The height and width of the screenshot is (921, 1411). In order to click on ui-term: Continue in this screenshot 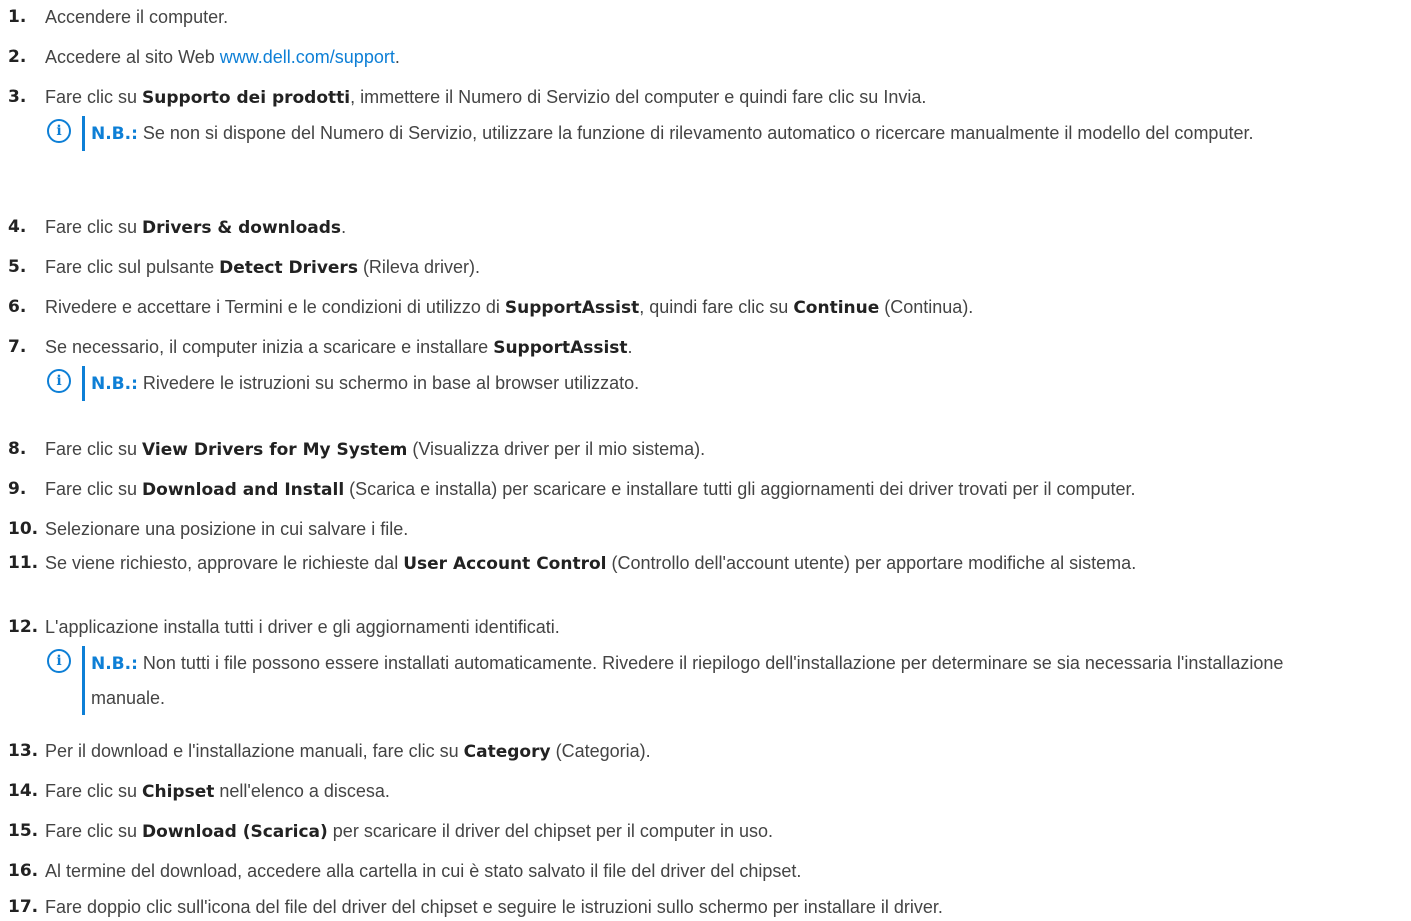, I will do `click(836, 308)`.